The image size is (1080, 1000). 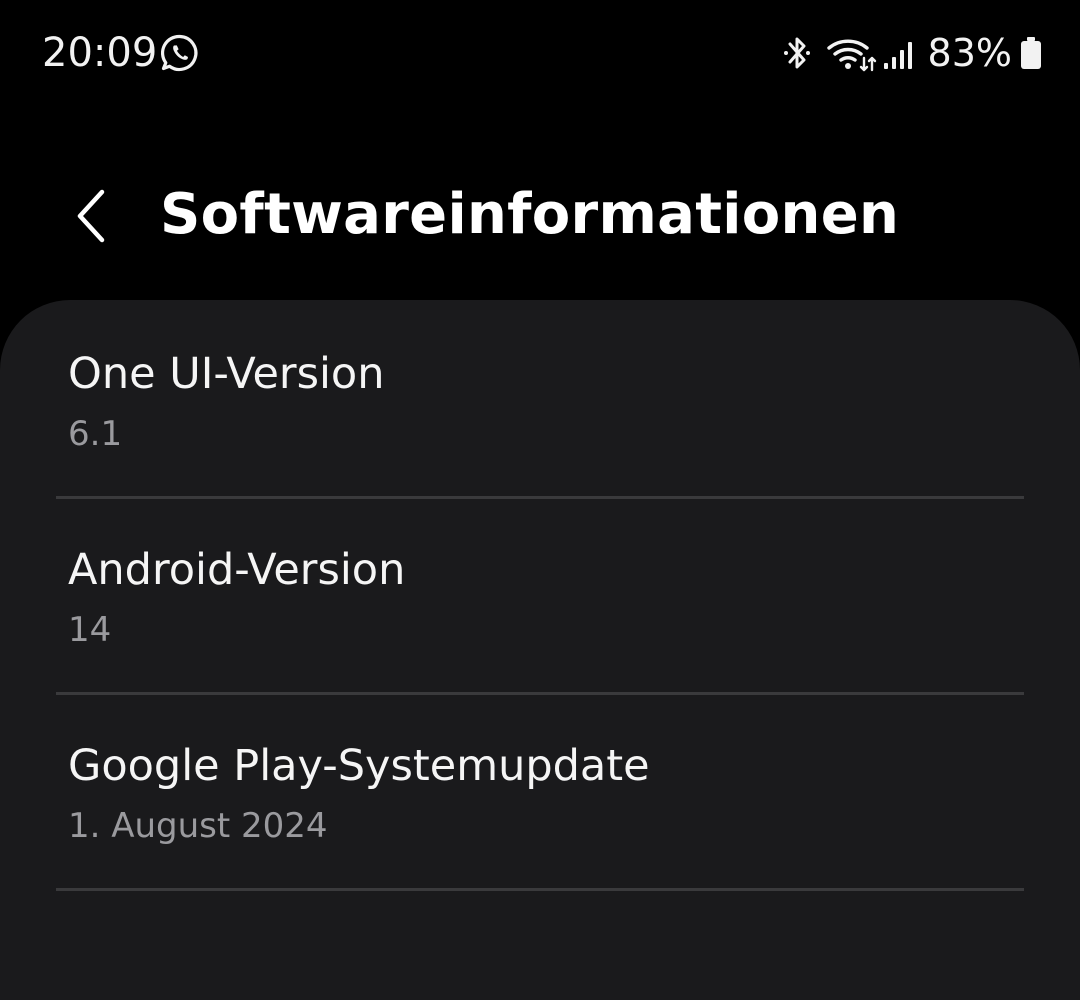 I want to click on item-label: One UI-Version, so click(x=226, y=374).